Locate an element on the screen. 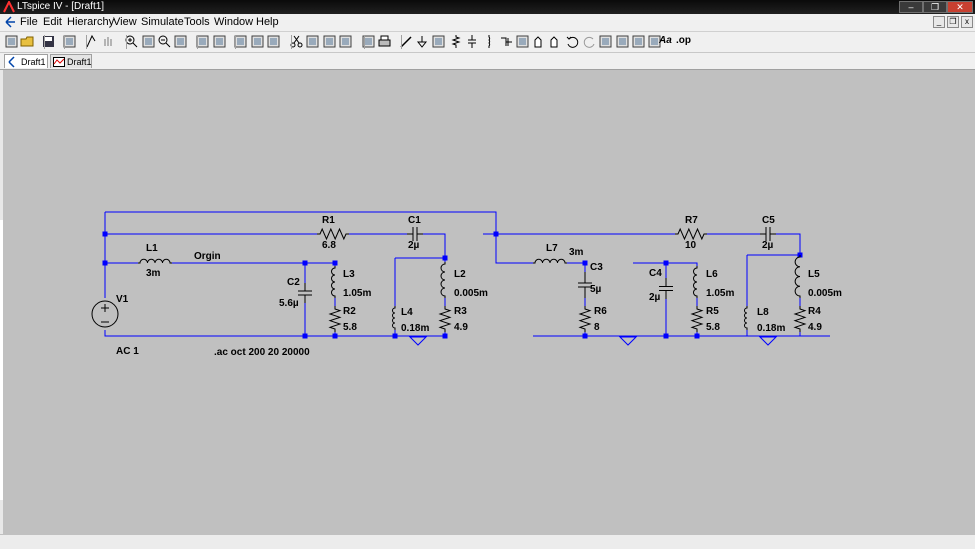 Image resolution: width=975 pixels, height=549 pixels. resistor-r4 is located at coordinates (800, 319).